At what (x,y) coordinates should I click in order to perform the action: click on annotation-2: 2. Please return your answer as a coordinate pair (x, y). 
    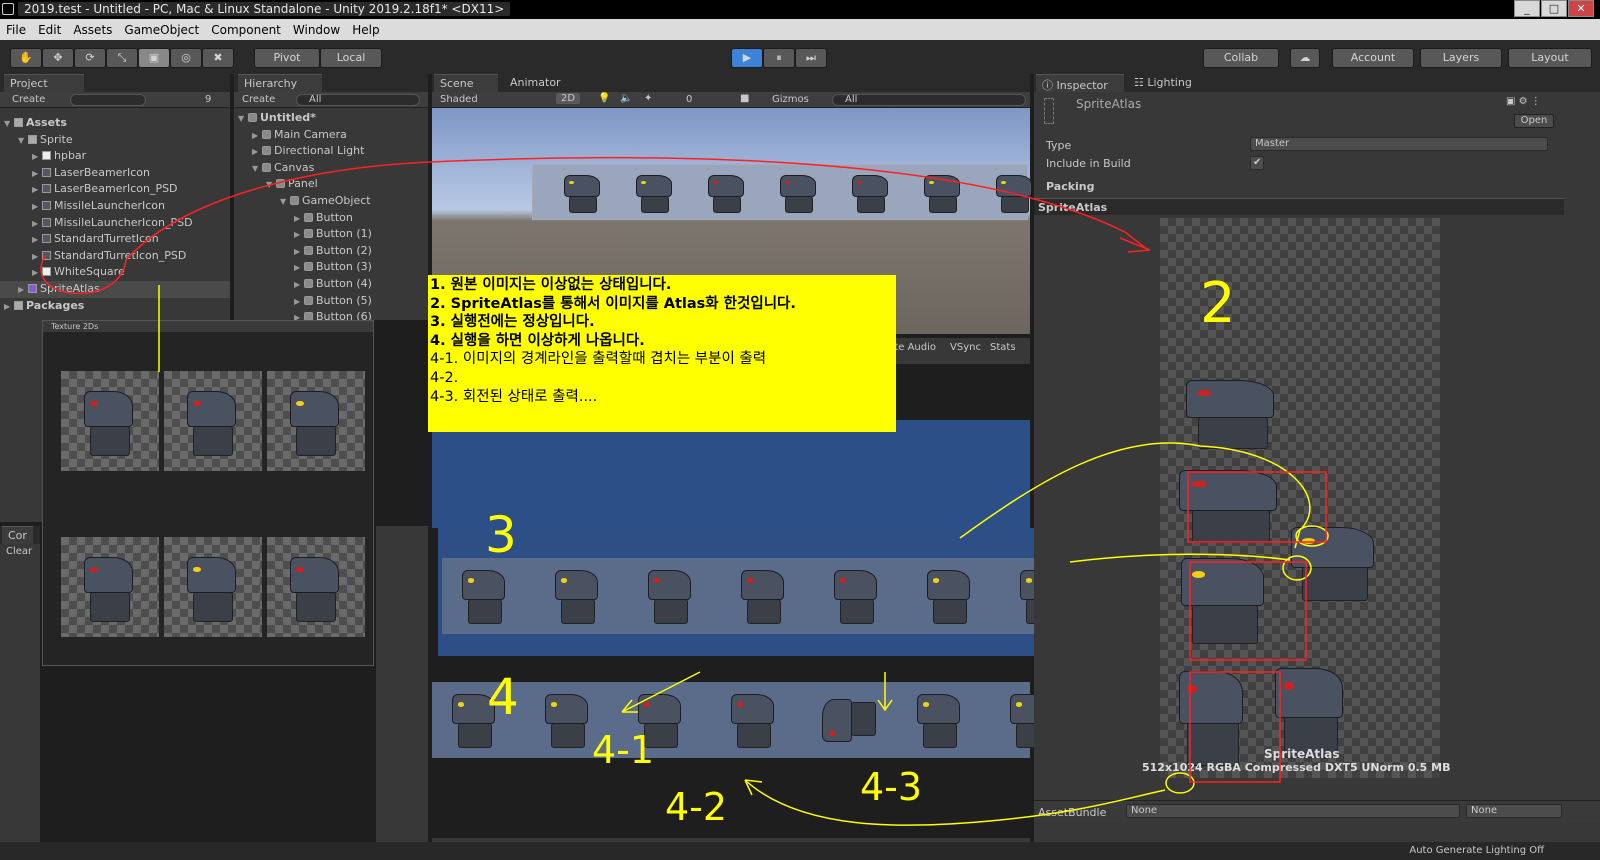
    Looking at the image, I should click on (1218, 303).